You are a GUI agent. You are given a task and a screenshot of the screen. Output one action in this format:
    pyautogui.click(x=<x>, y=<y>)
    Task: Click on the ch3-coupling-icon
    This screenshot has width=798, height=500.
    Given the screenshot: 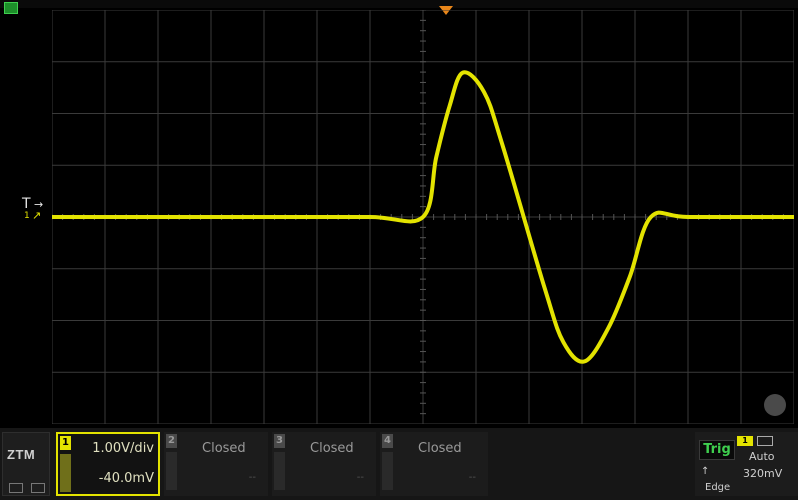 What is the action you would take?
    pyautogui.click(x=279, y=471)
    